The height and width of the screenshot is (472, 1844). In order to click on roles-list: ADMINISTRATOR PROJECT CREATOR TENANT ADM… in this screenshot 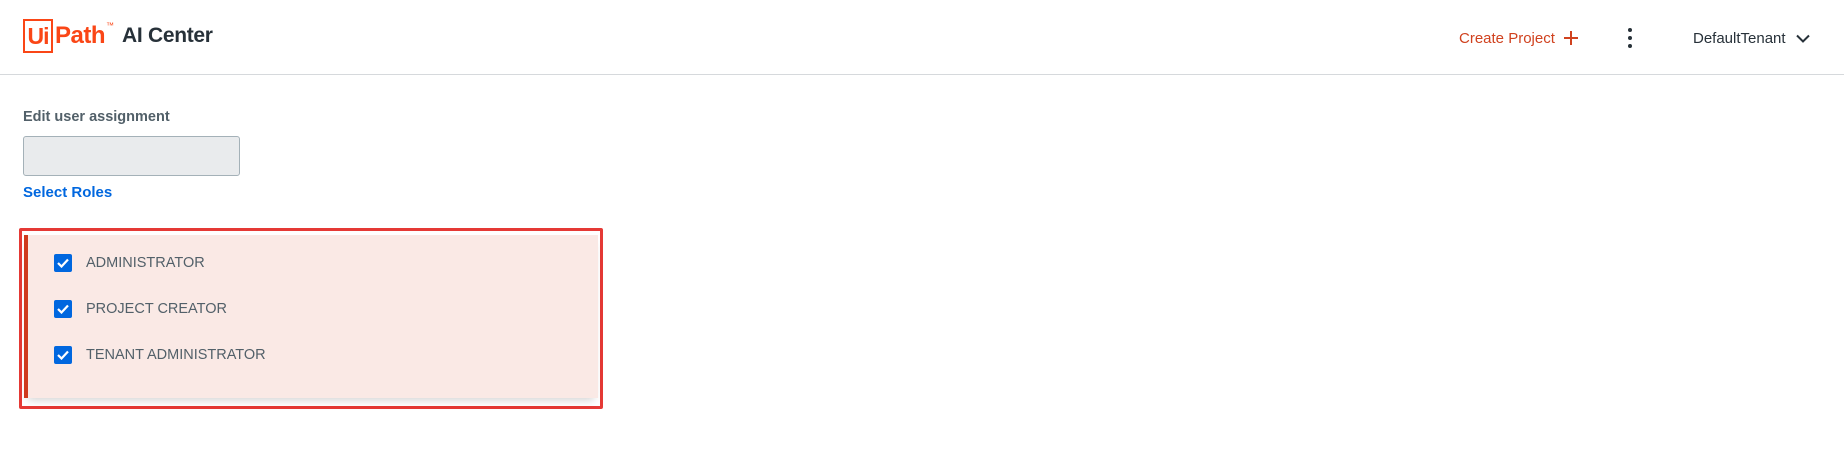, I will do `click(311, 316)`.